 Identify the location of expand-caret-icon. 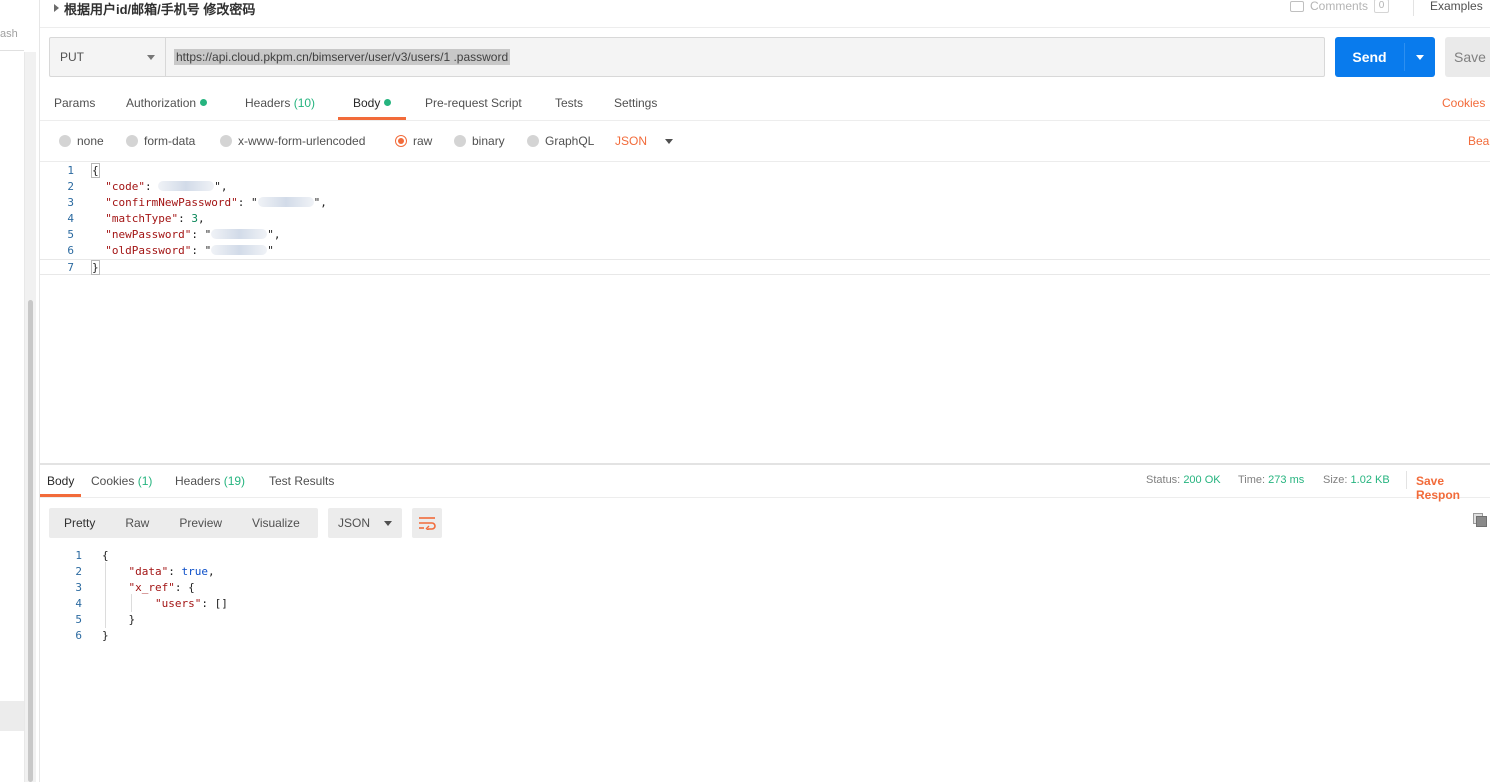
(56, 8).